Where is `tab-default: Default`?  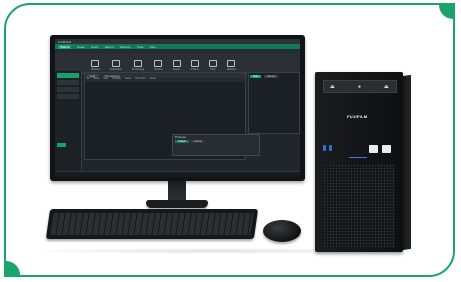
tab-default: Default is located at coordinates (182, 141).